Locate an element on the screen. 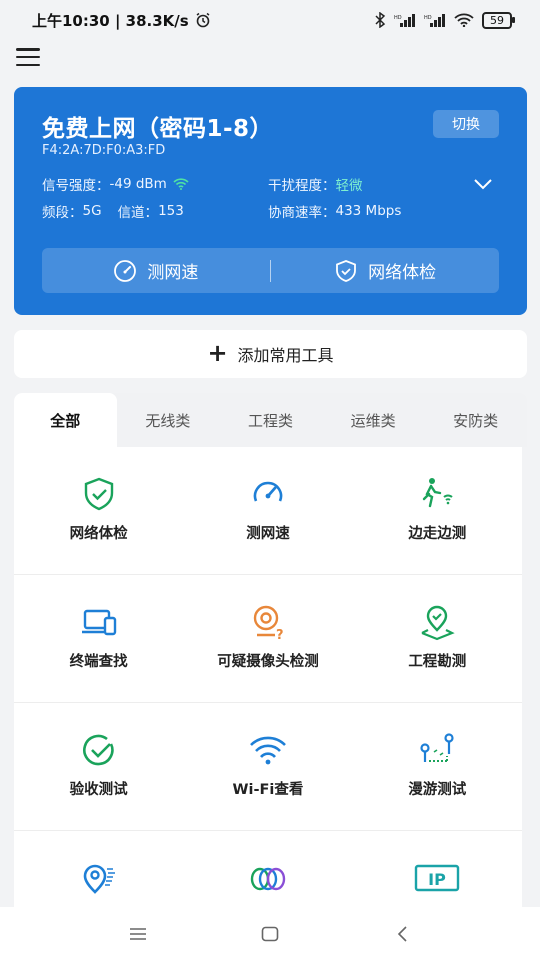 The height and width of the screenshot is (960, 540). svg-text: IP is located at coordinates (437, 879).